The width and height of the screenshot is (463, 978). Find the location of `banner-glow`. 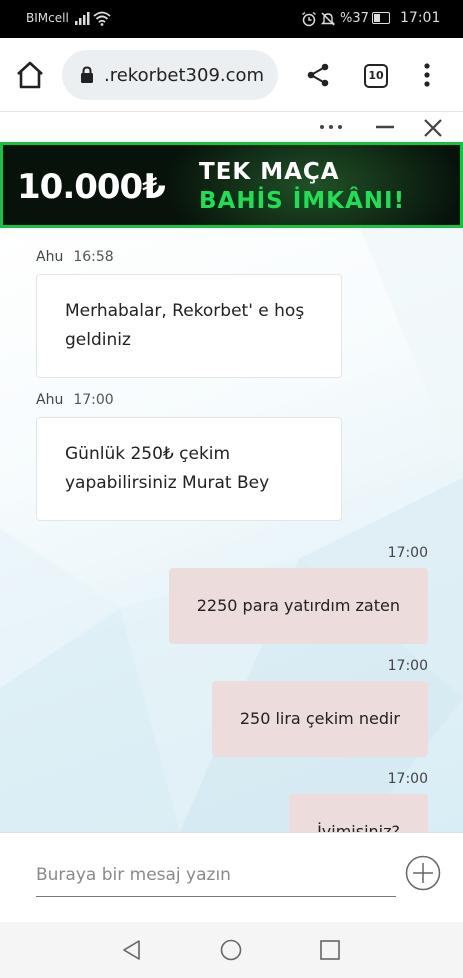

banner-glow is located at coordinates (311, 185).